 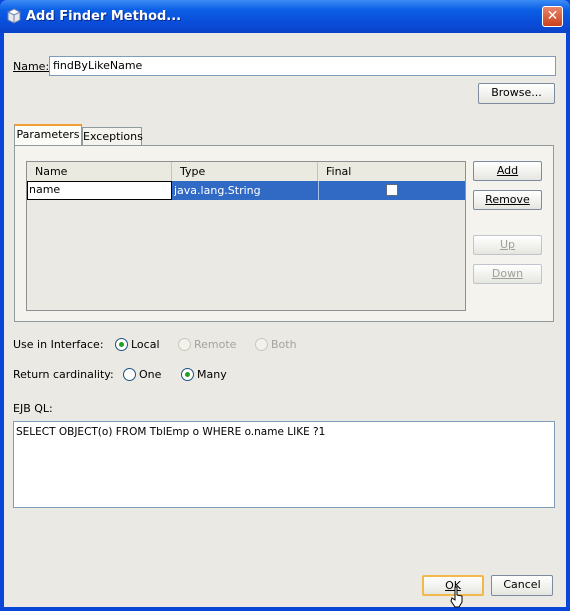 I want to click on add-button: Add, so click(x=507, y=171).